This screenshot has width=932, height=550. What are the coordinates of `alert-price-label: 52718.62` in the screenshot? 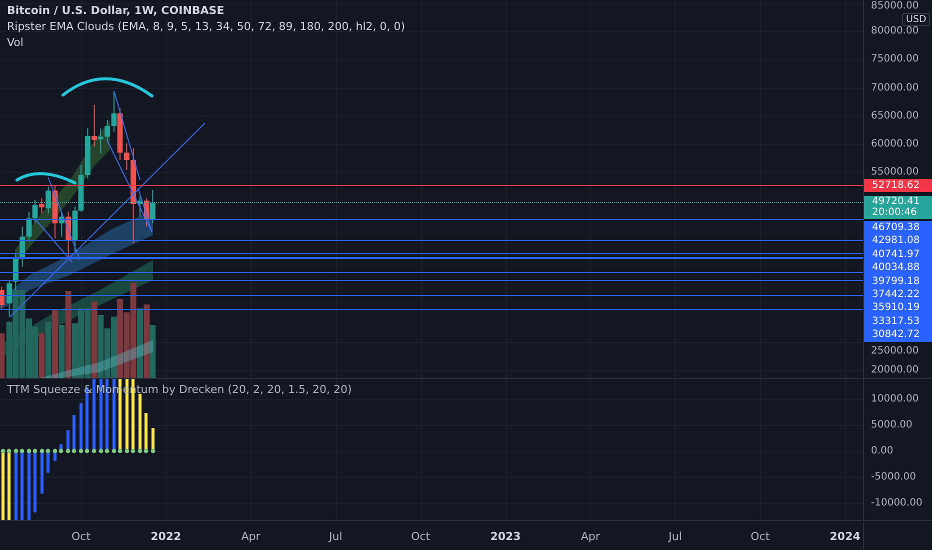 It's located at (898, 185).